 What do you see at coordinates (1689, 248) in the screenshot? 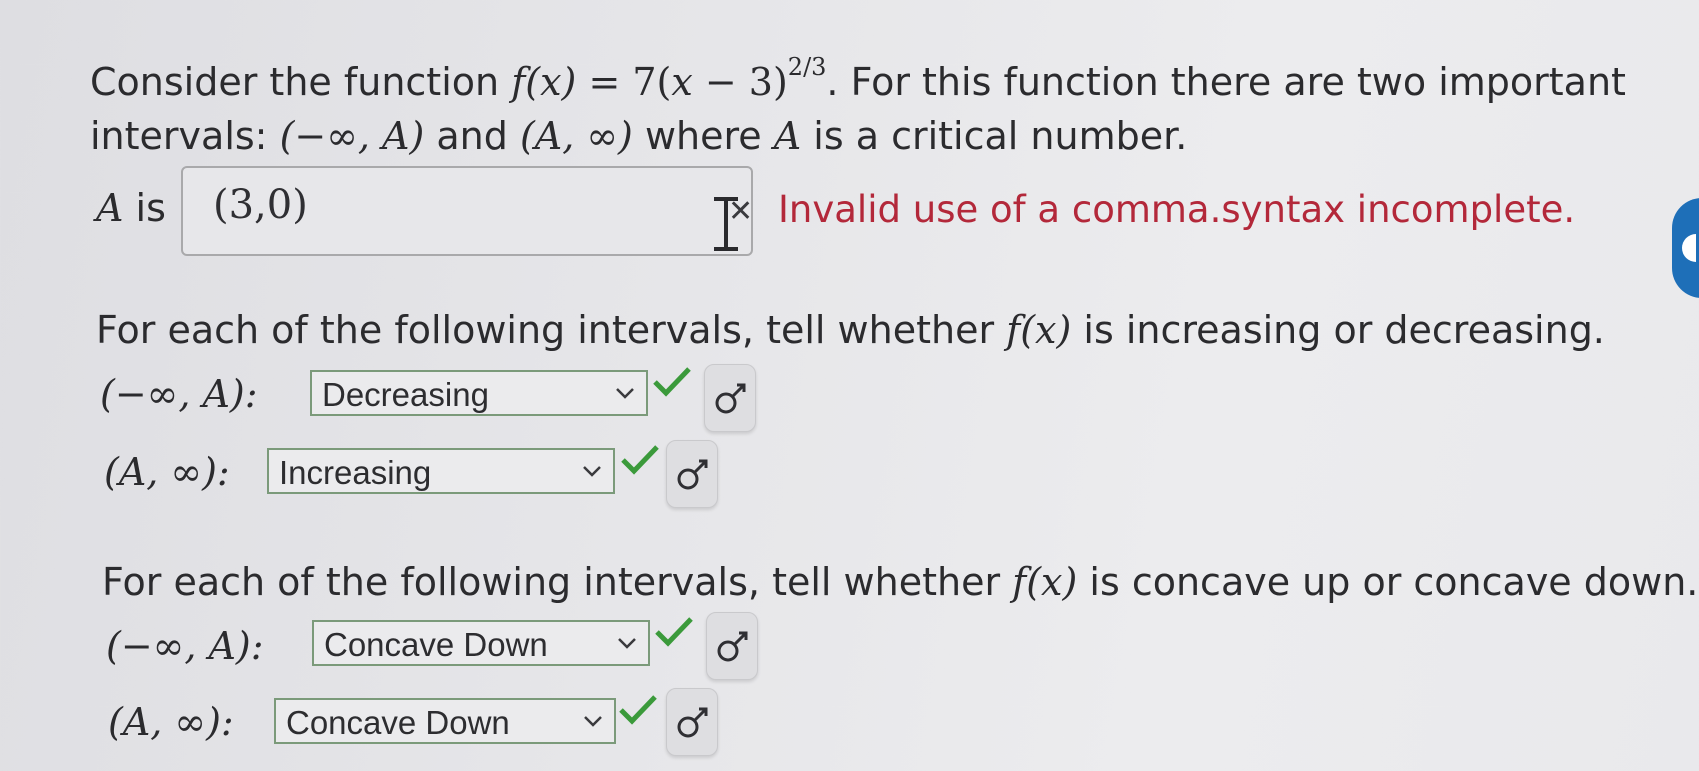
I see `side-tab-indicator` at bounding box center [1689, 248].